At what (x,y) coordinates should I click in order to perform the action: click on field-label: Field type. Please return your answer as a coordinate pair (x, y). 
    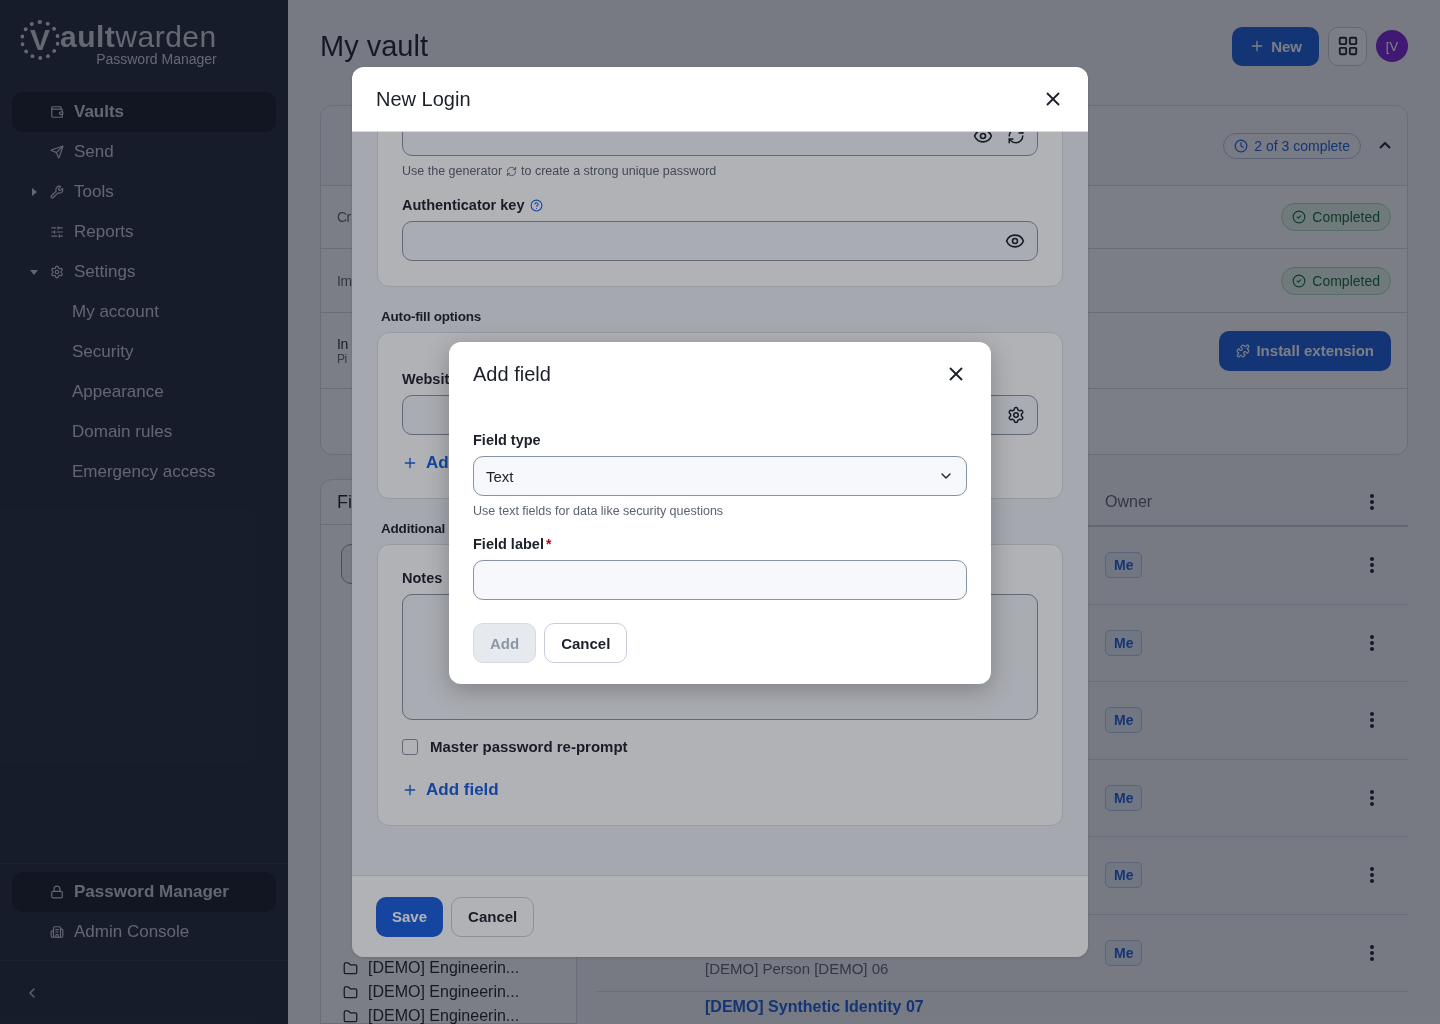
    Looking at the image, I should click on (507, 440).